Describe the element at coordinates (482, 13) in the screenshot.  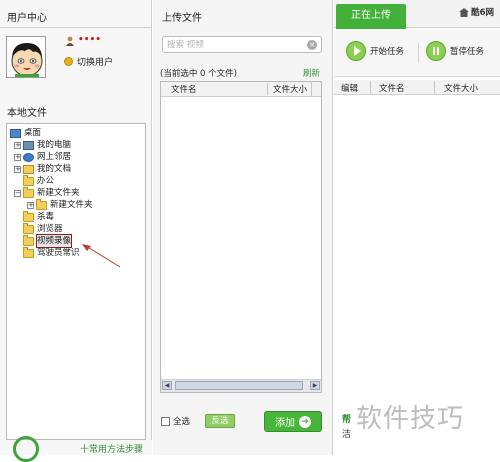
I see `brand-name: 酷6网` at that location.